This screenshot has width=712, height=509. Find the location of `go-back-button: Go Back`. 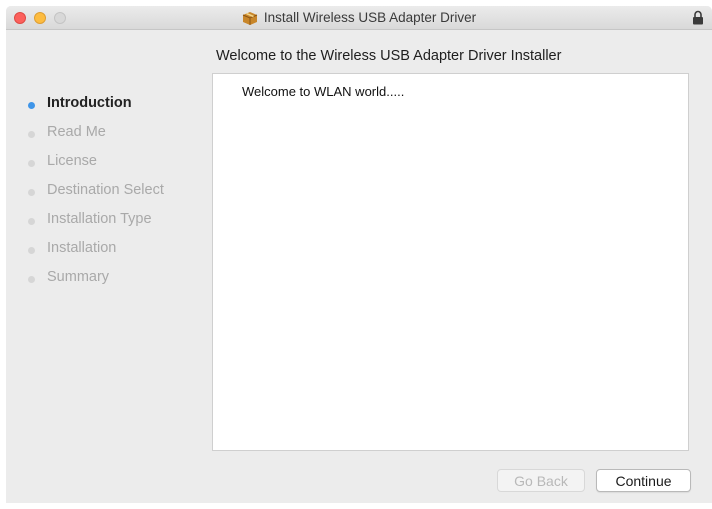

go-back-button: Go Back is located at coordinates (541, 480).